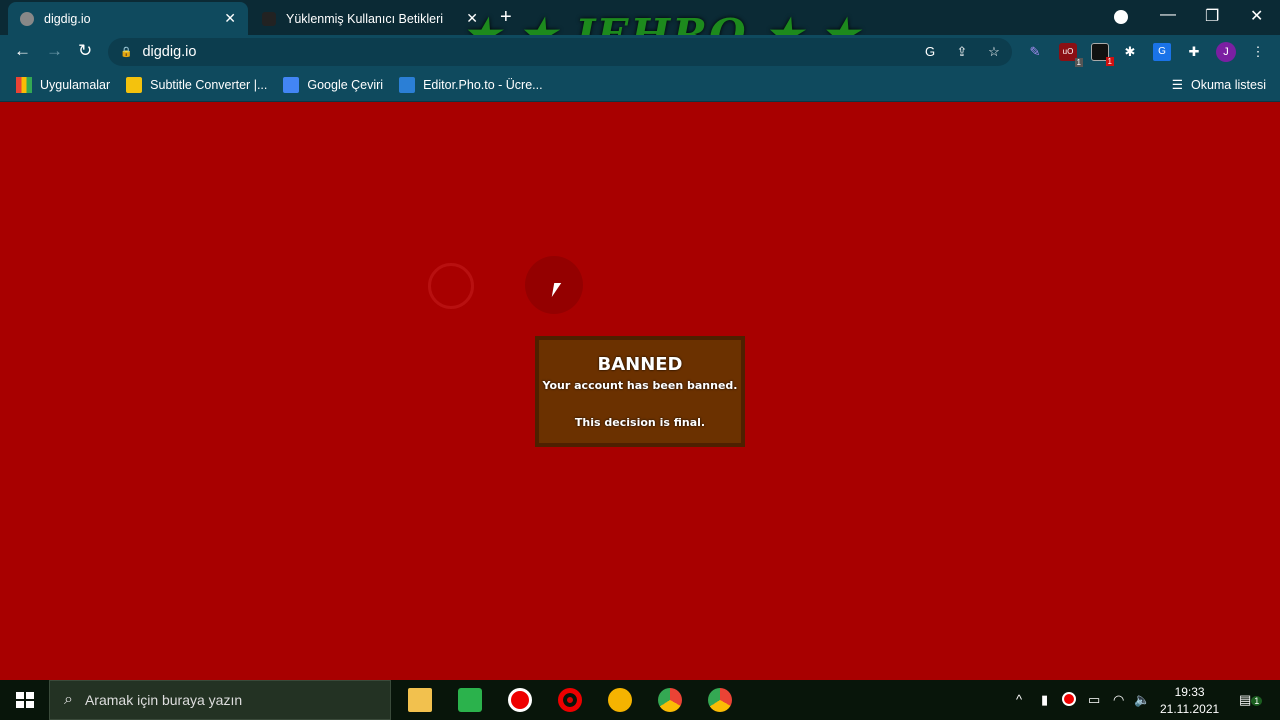 This screenshot has height=720, width=1280. What do you see at coordinates (75, 84) in the screenshot?
I see `bookmark-label: Uygulamalar` at bounding box center [75, 84].